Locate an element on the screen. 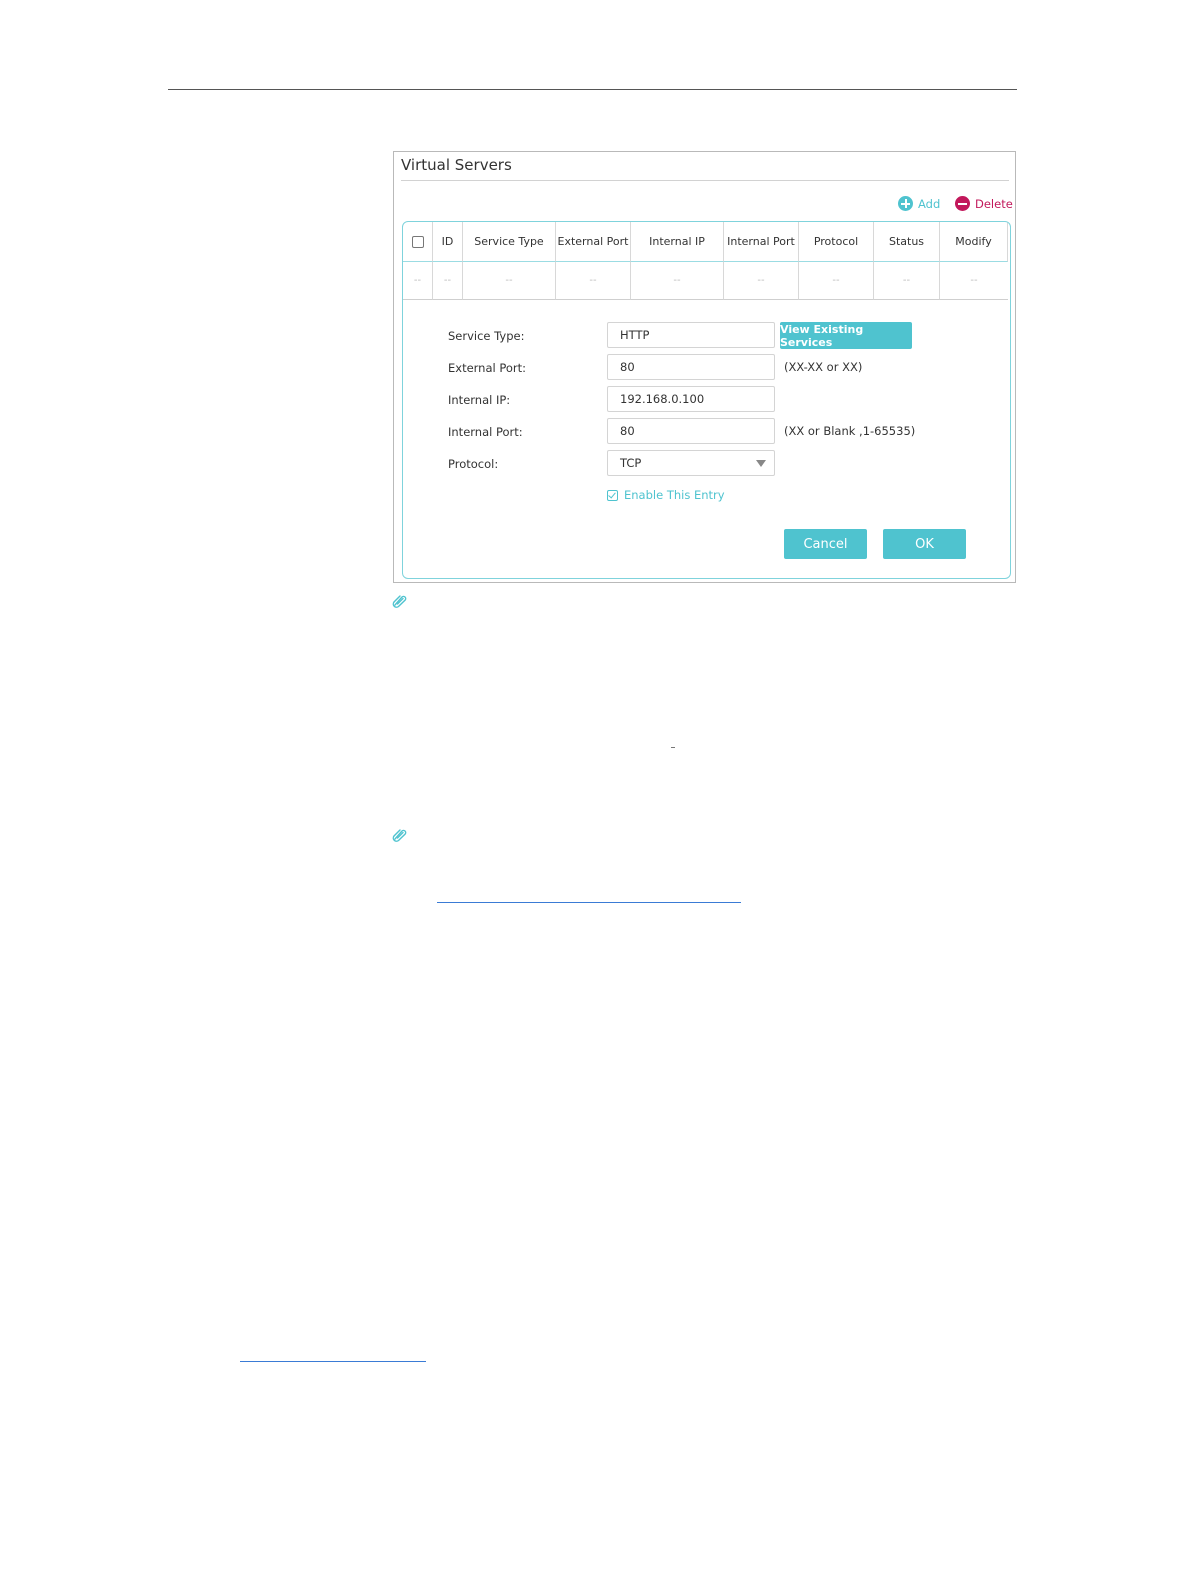 Image resolution: width=1196 pixels, height=1582 pixels. page-header-rule is located at coordinates (592, 89).